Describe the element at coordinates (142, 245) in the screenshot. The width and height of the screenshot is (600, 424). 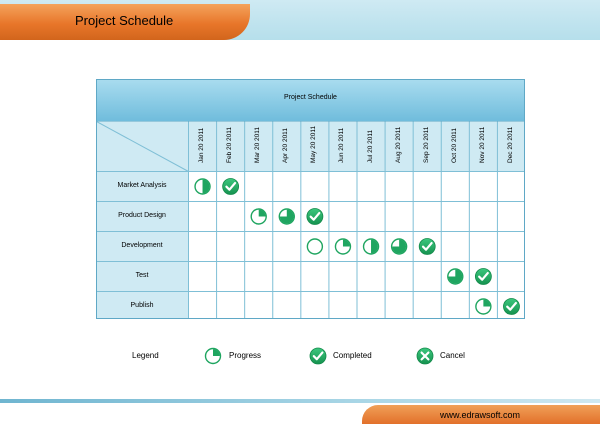
I see `task-label: Development` at that location.